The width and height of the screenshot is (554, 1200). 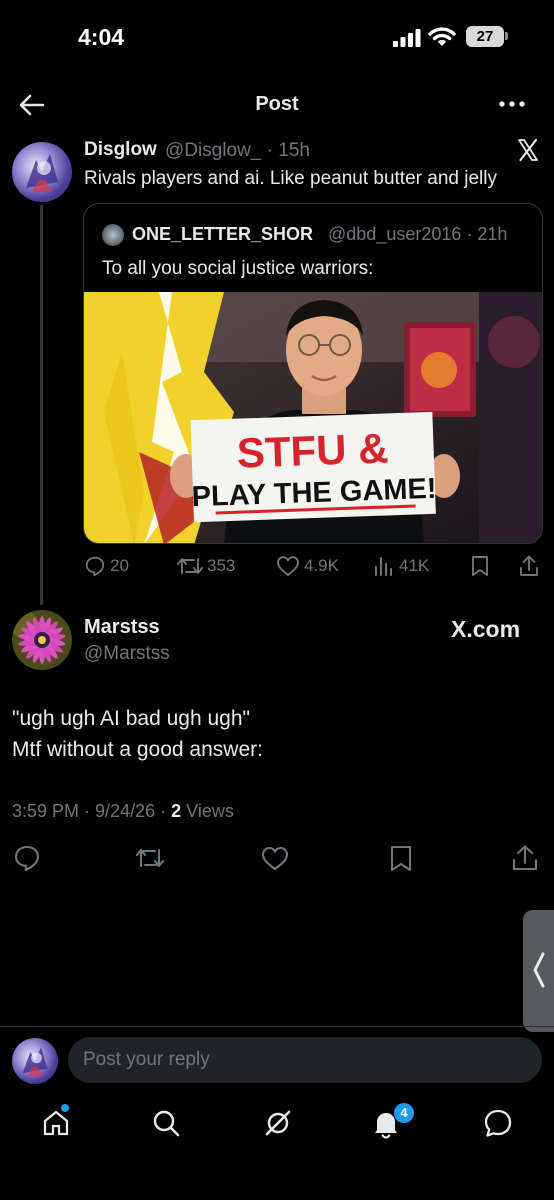 I want to click on reply-input, so click(x=305, y=1060).